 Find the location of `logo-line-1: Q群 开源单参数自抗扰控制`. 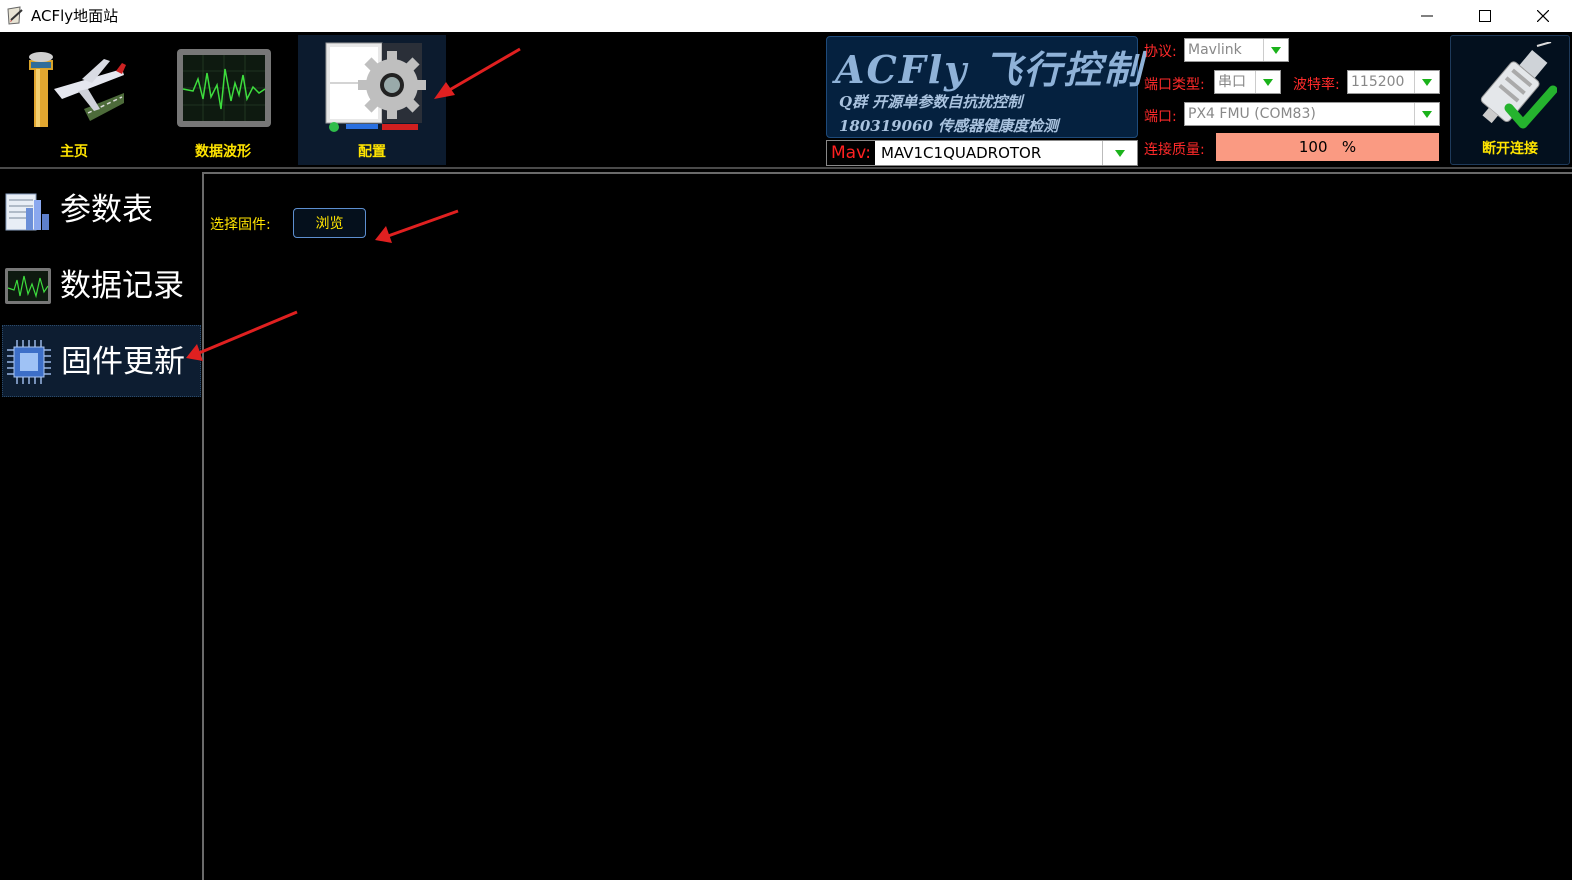

logo-line-1: Q群 开源单参数自抗扰控制 is located at coordinates (931, 102).